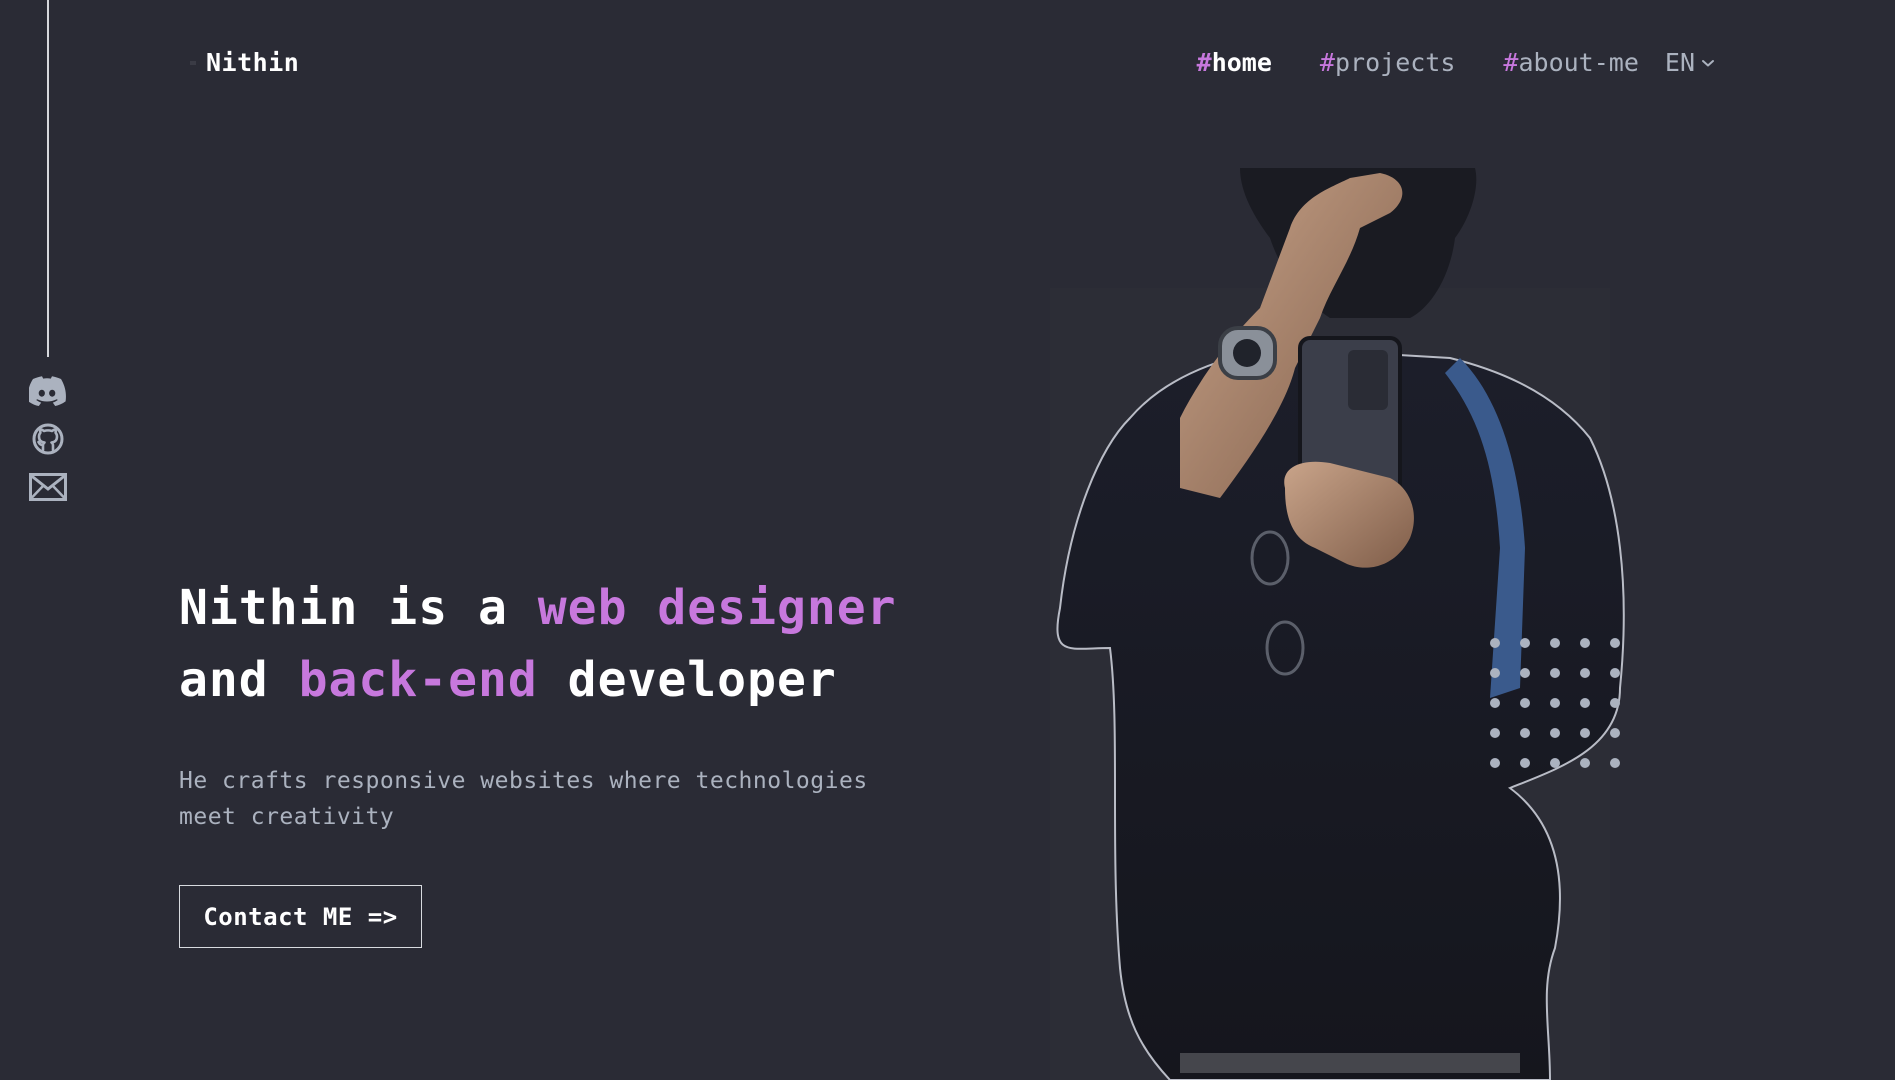  I want to click on logo: Nithin, so click(244, 62).